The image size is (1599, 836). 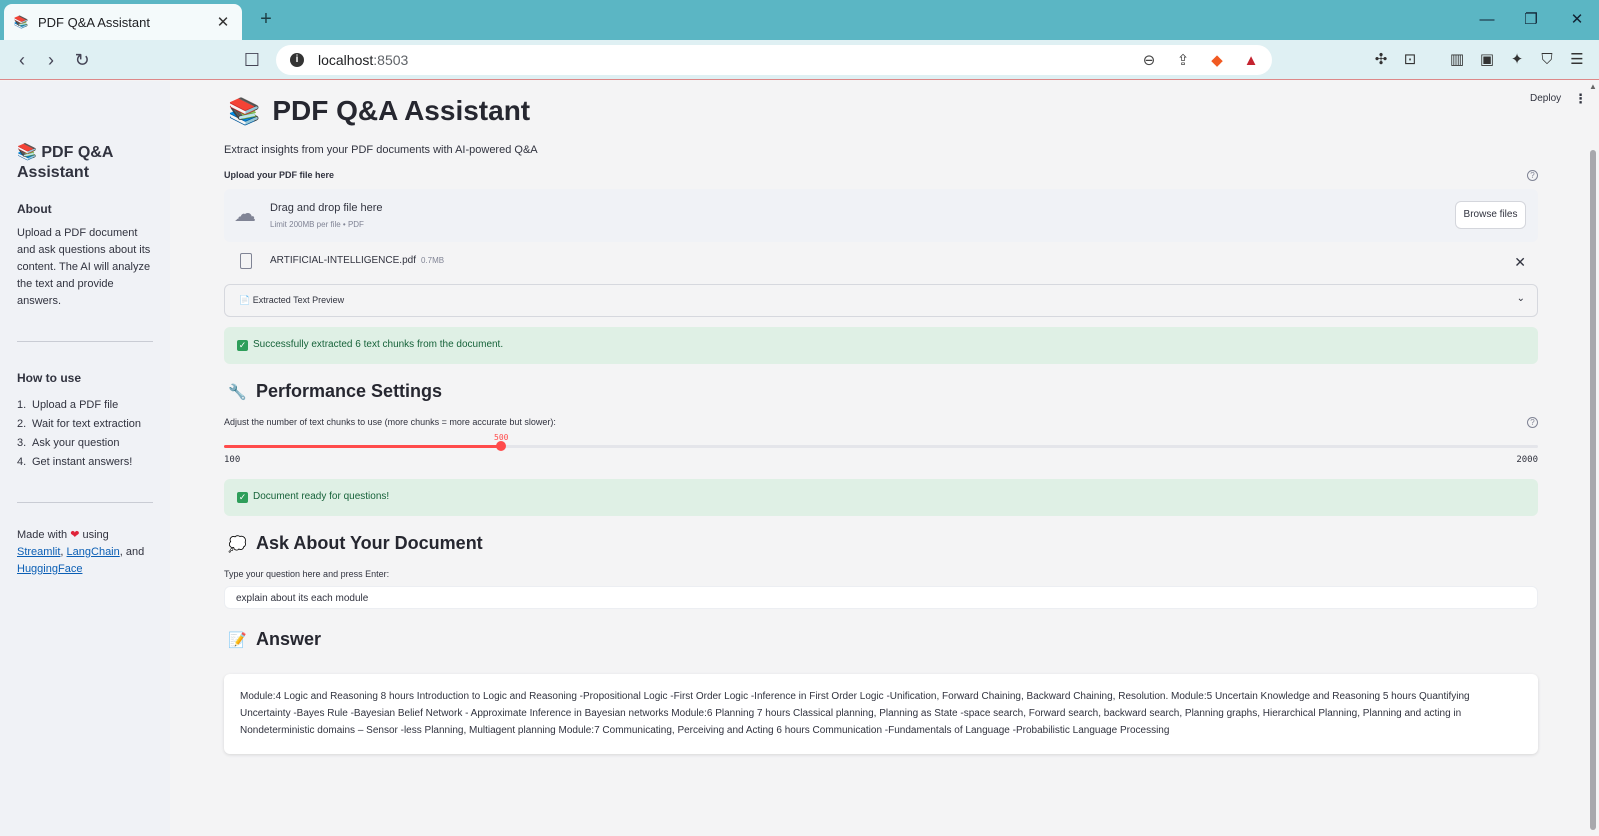 What do you see at coordinates (1381, 60) in the screenshot?
I see `extensions-icon: ✣` at bounding box center [1381, 60].